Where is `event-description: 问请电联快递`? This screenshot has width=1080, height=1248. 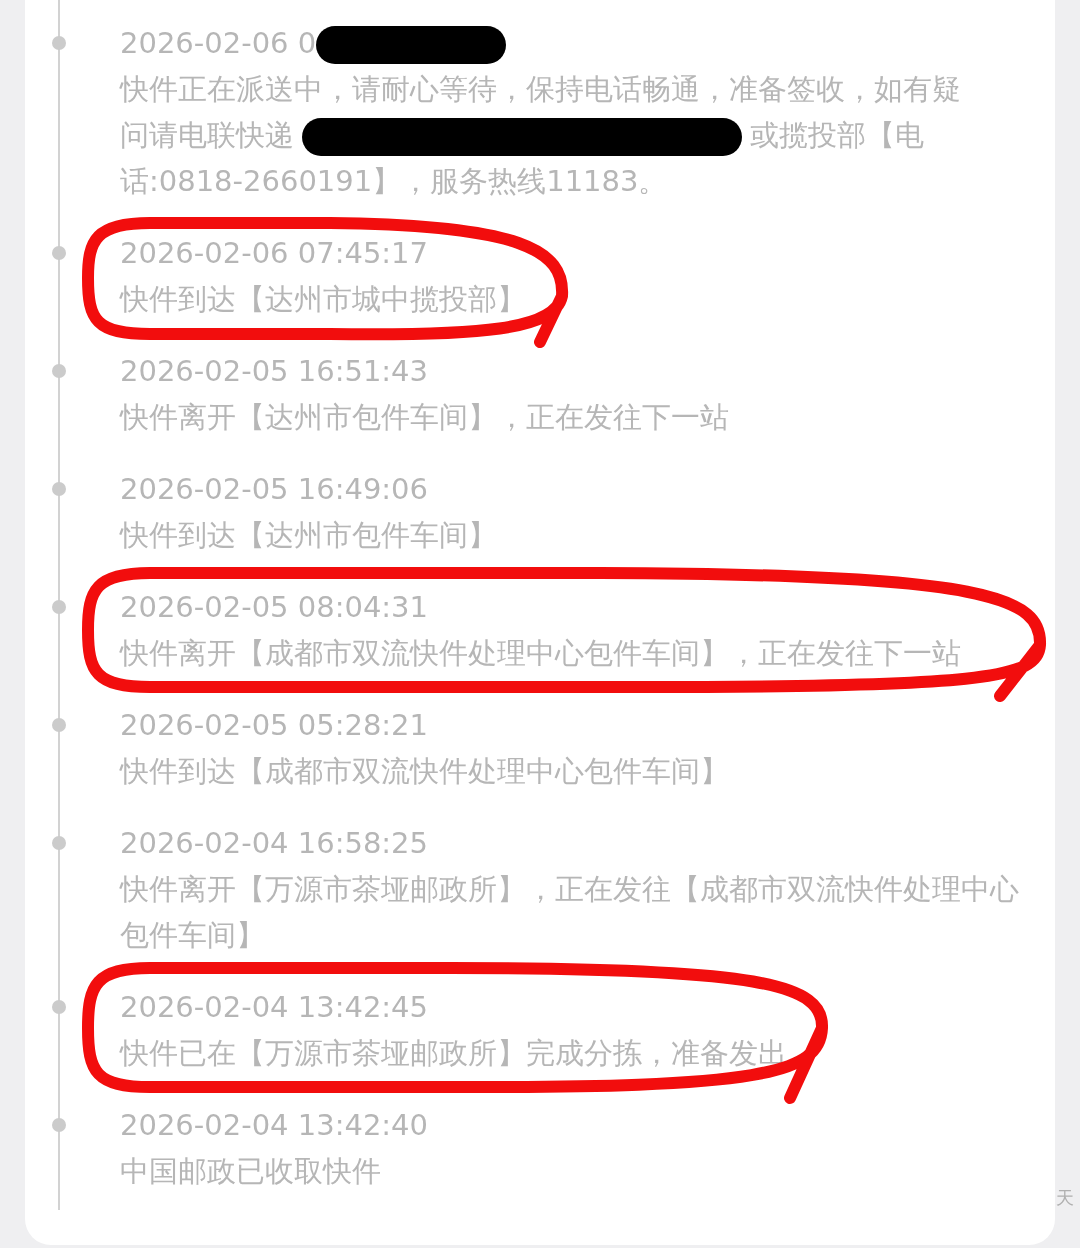 event-description: 问请电联快递 is located at coordinates (207, 135).